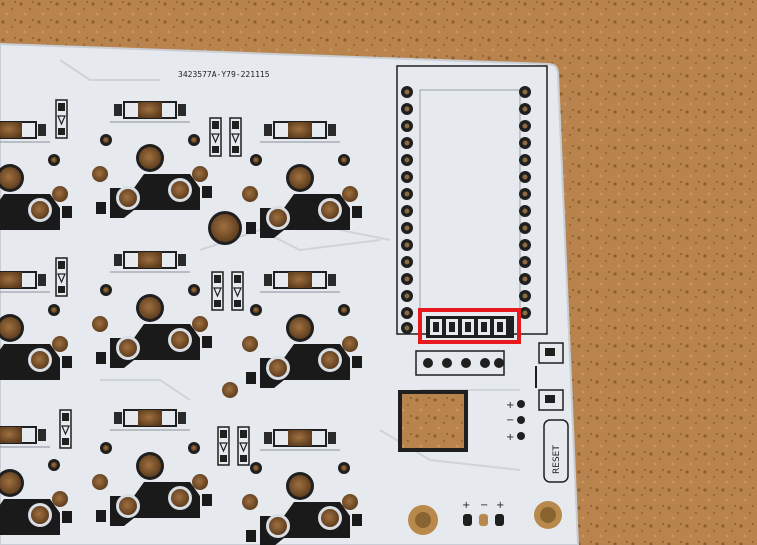 Image resolution: width=757 pixels, height=545 pixels. I want to click on copper-mounting-hole, so click(423, 520).